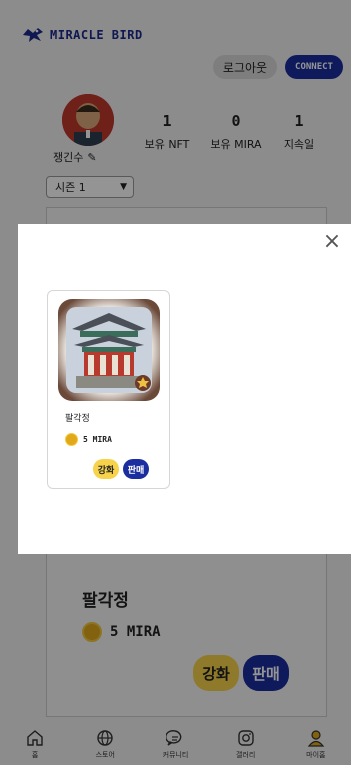  I want to click on nft-image, so click(109, 350).